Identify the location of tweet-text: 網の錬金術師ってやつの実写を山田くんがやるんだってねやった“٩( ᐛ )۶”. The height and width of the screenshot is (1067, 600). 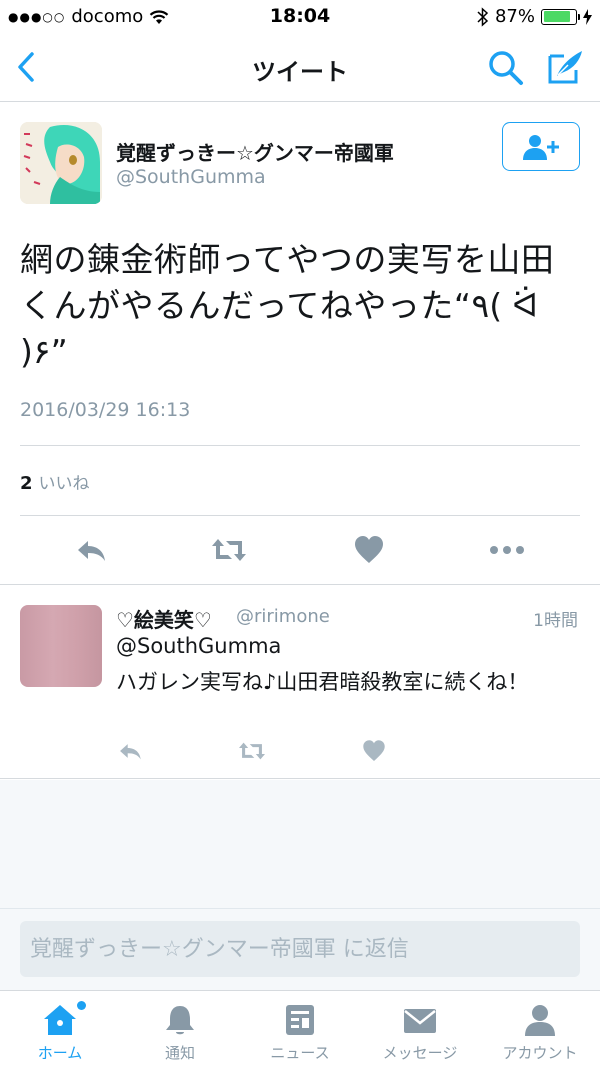
(287, 305).